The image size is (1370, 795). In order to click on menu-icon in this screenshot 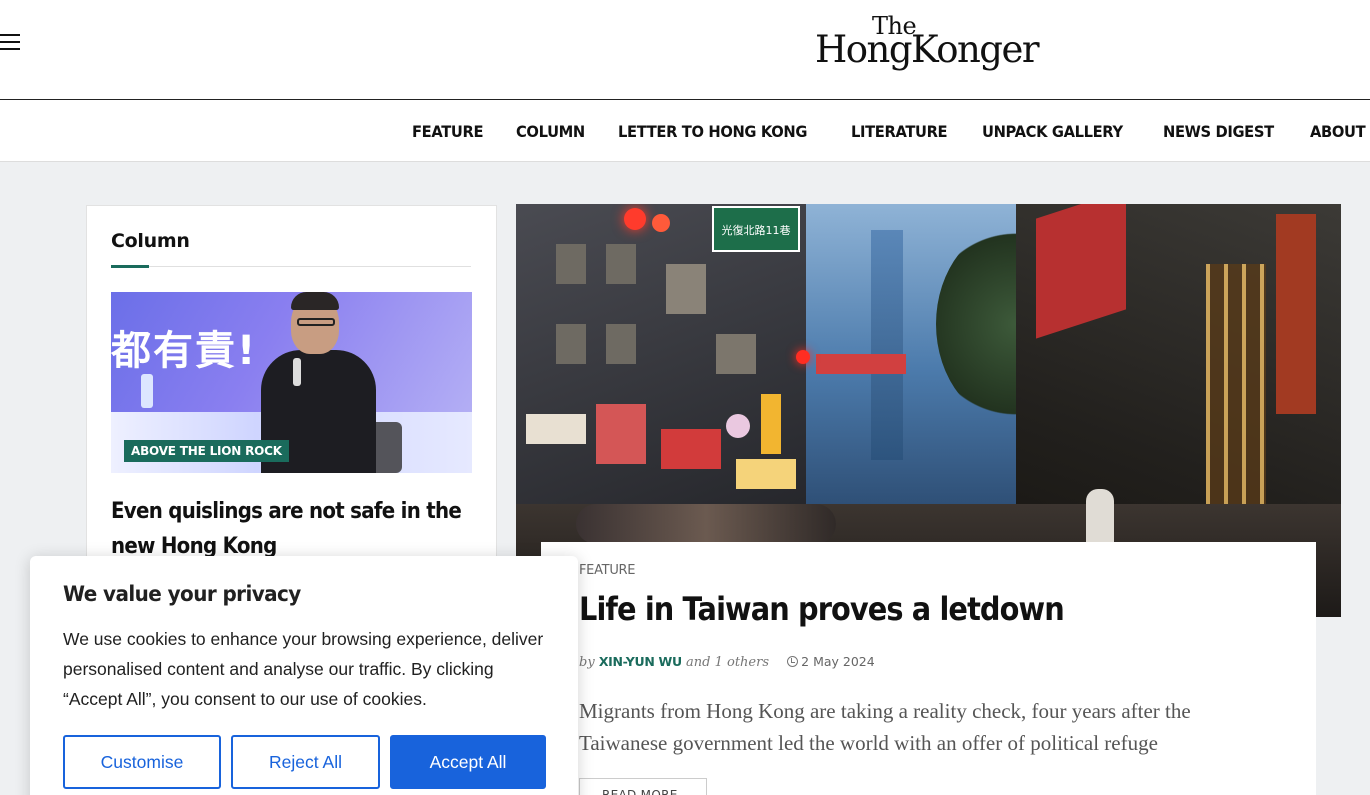, I will do `click(10, 42)`.